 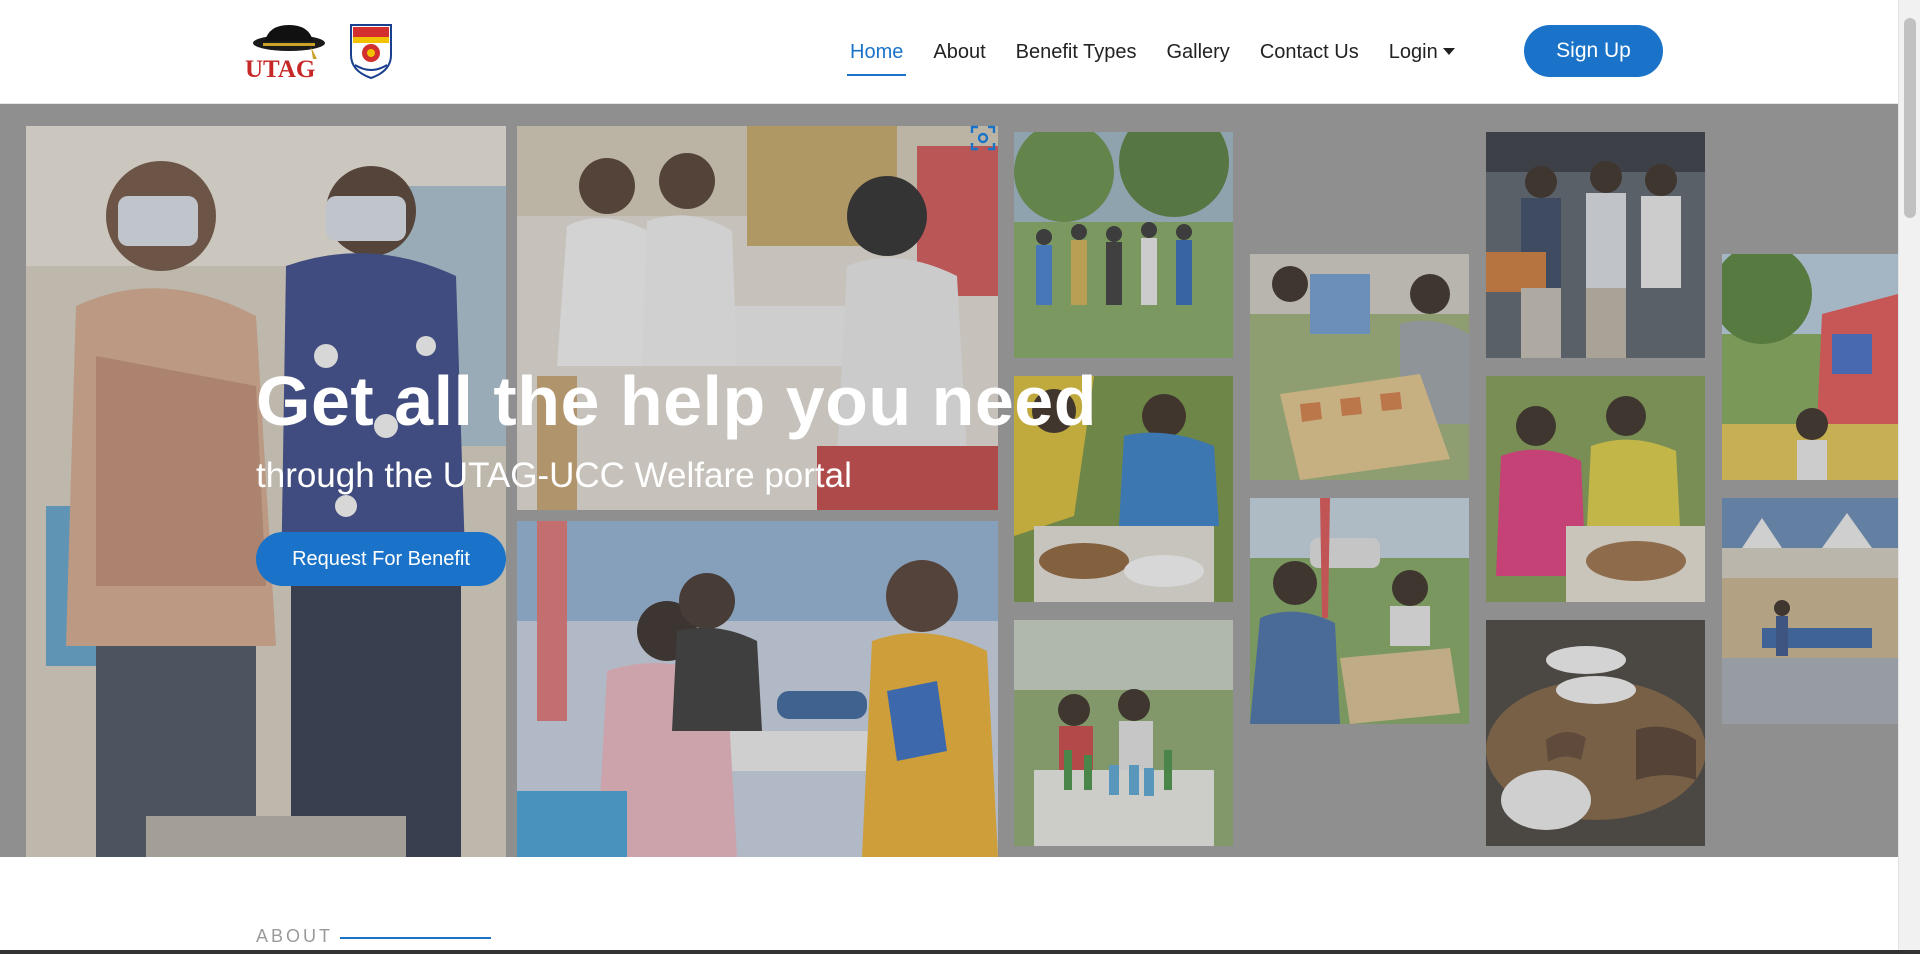 I want to click on sign-up-button: Sign Up, so click(x=1593, y=51).